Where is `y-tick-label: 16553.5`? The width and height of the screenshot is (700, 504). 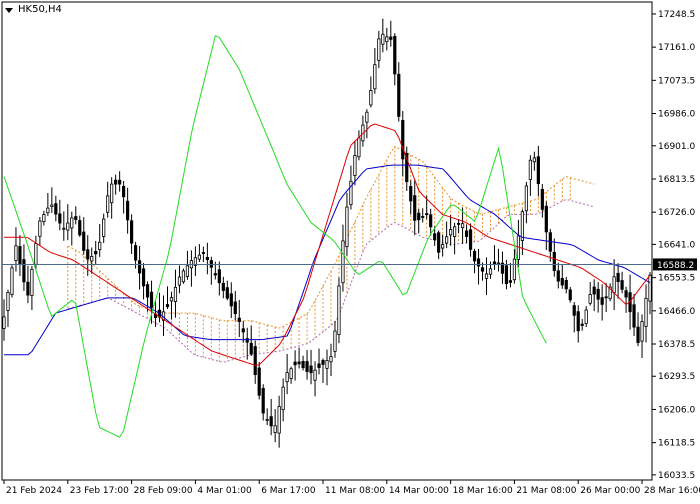 y-tick-label: 16553.5 is located at coordinates (676, 279).